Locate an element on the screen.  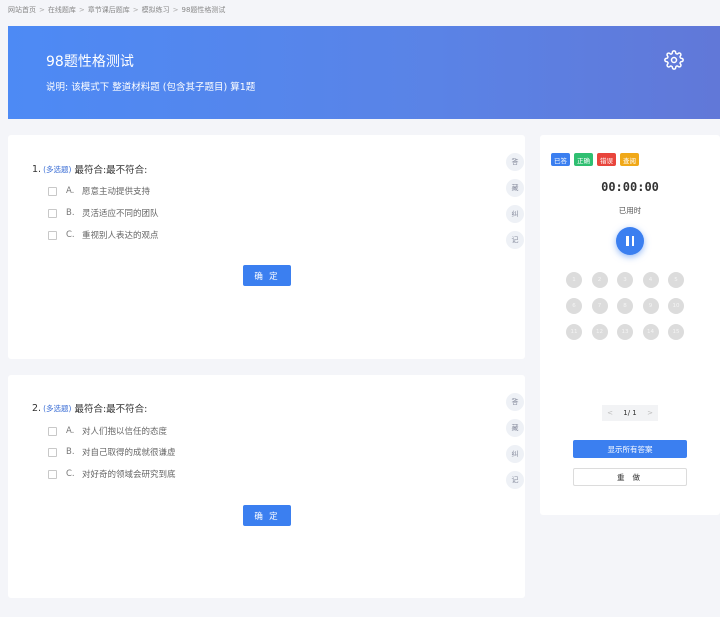
page-indicator: 1/ 1 is located at coordinates (630, 413).